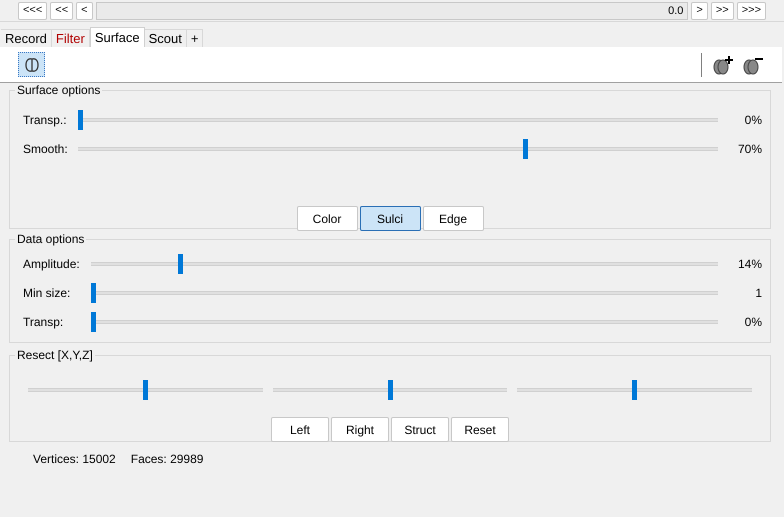 This screenshot has width=784, height=517. I want to click on resect-button: Left, so click(300, 429).